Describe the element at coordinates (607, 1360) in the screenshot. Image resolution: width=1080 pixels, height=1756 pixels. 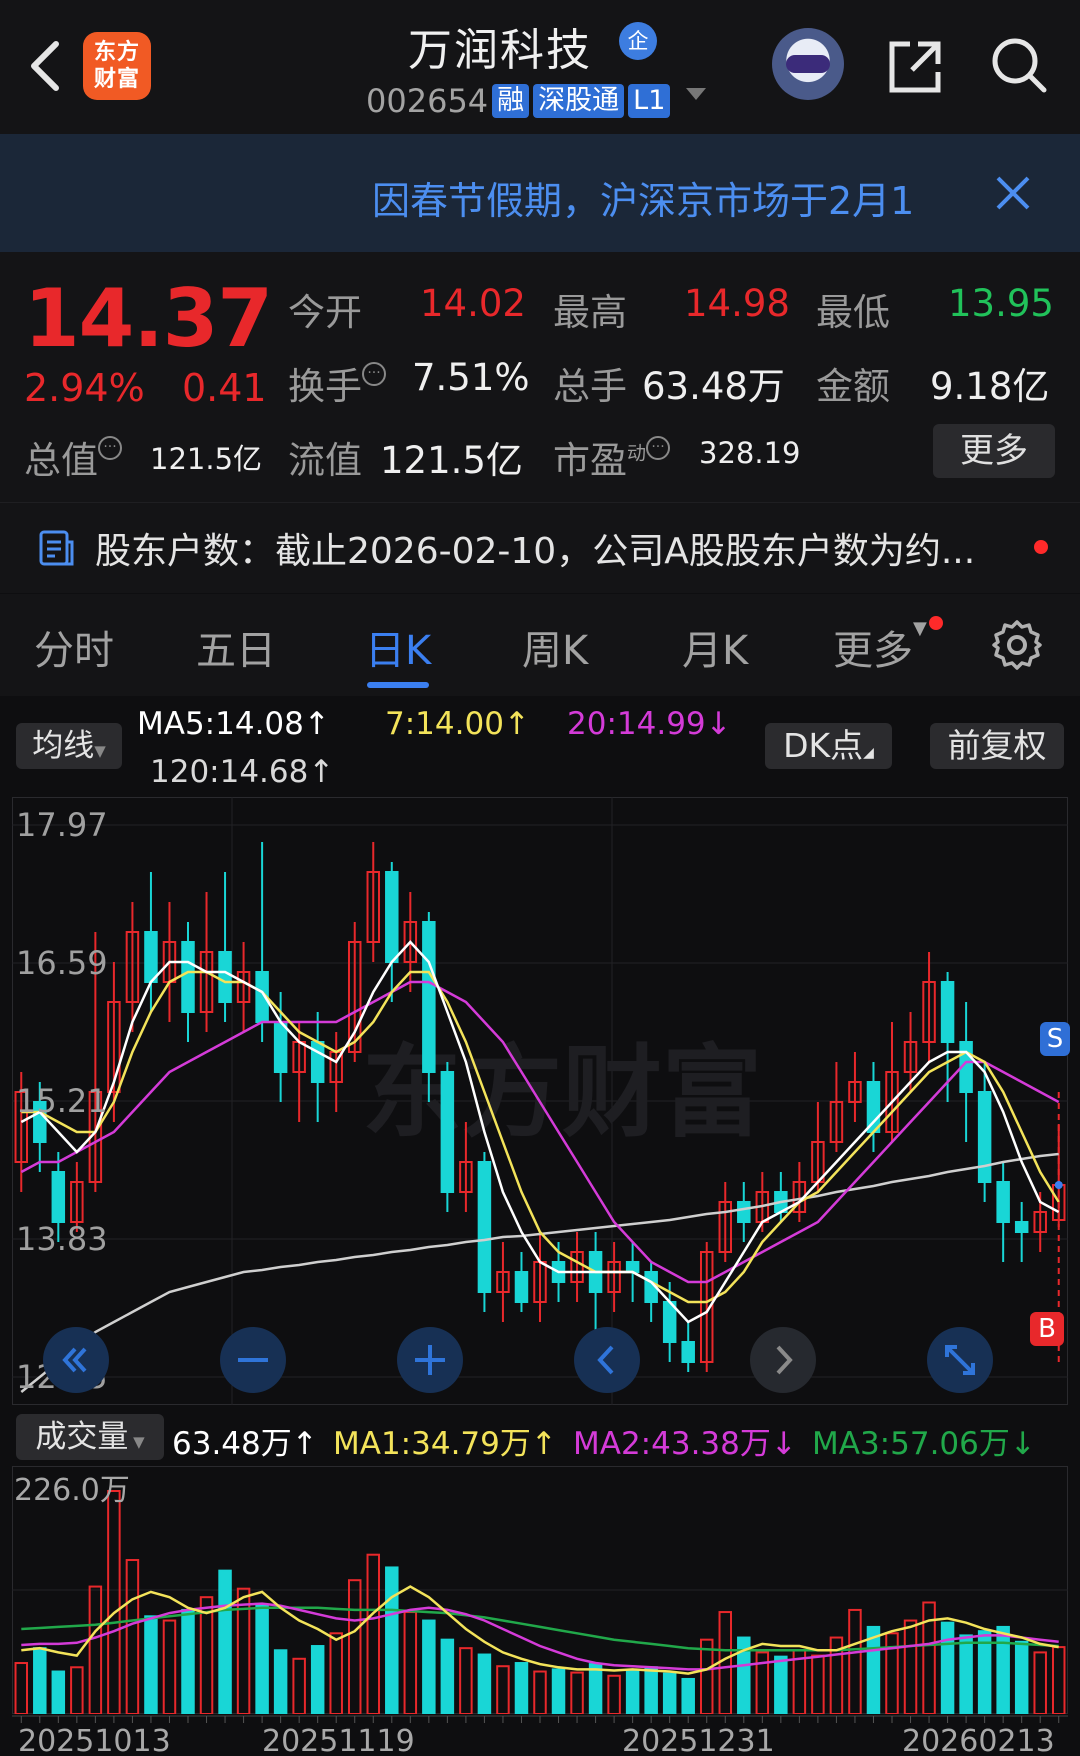
I see `scroll-left-button` at that location.